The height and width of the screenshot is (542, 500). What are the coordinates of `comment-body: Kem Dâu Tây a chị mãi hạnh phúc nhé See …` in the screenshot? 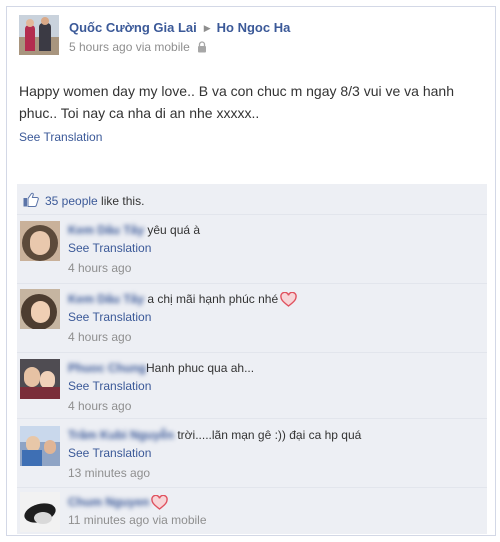 It's located at (182, 318).